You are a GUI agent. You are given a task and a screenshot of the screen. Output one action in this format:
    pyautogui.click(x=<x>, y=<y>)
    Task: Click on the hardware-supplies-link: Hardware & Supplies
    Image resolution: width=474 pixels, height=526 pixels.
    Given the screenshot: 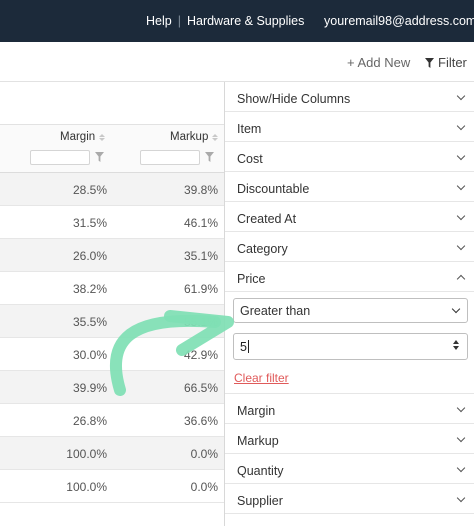 What is the action you would take?
    pyautogui.click(x=245, y=21)
    